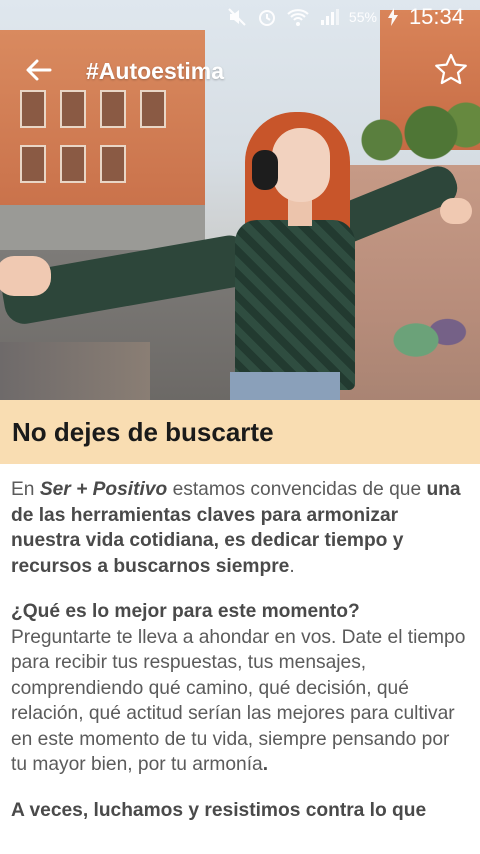 The height and width of the screenshot is (854, 480). I want to click on signal-icon, so click(329, 17).